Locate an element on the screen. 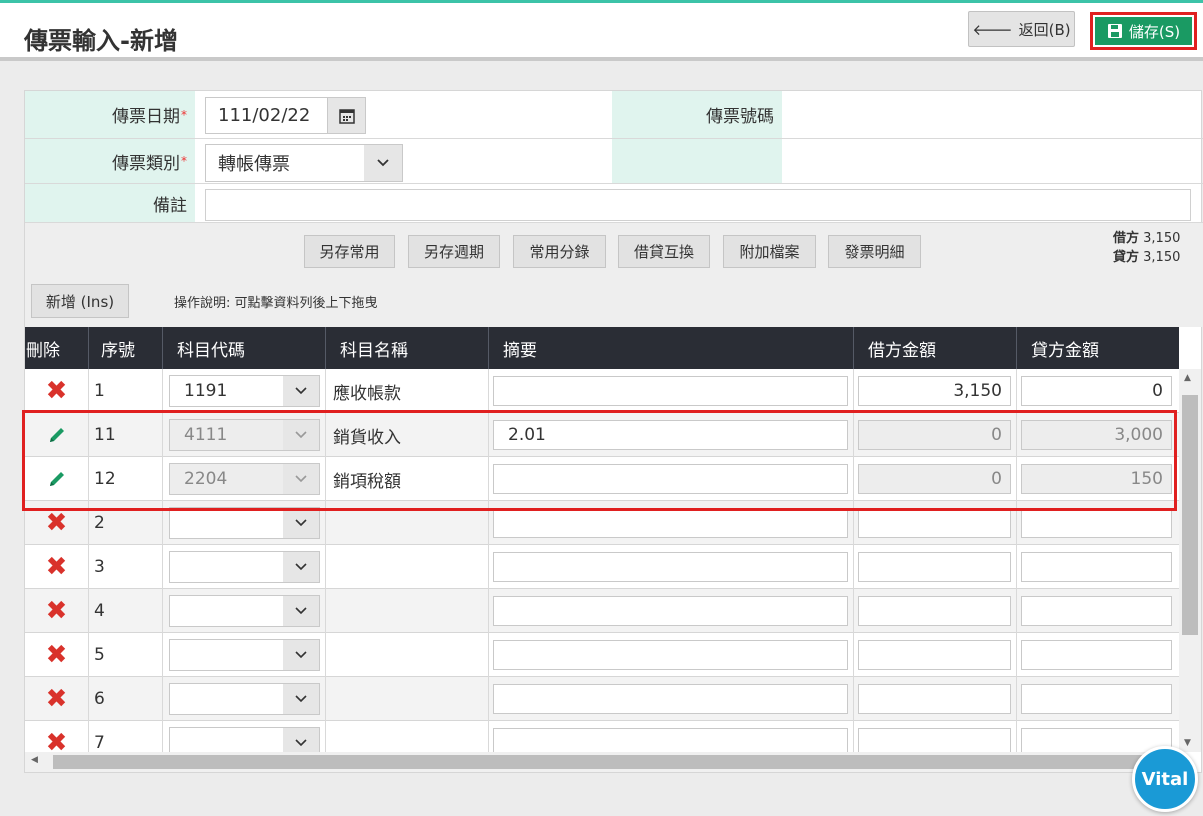  table-row: ✖ 6 is located at coordinates (602, 699).